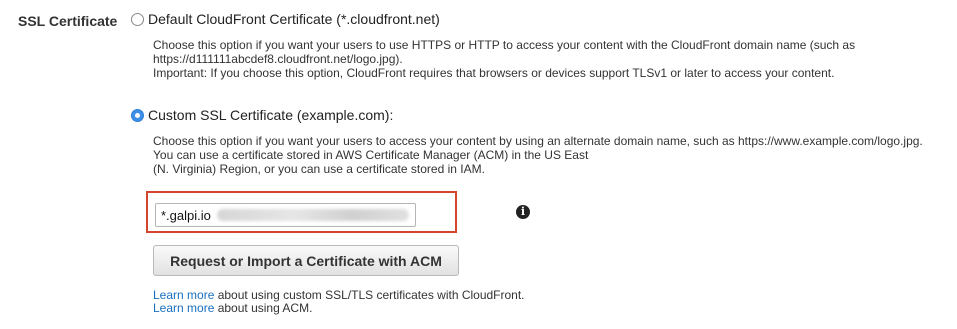  What do you see at coordinates (306, 260) in the screenshot?
I see `request-import-acm-button: Request or Import a Certificate with ACM` at bounding box center [306, 260].